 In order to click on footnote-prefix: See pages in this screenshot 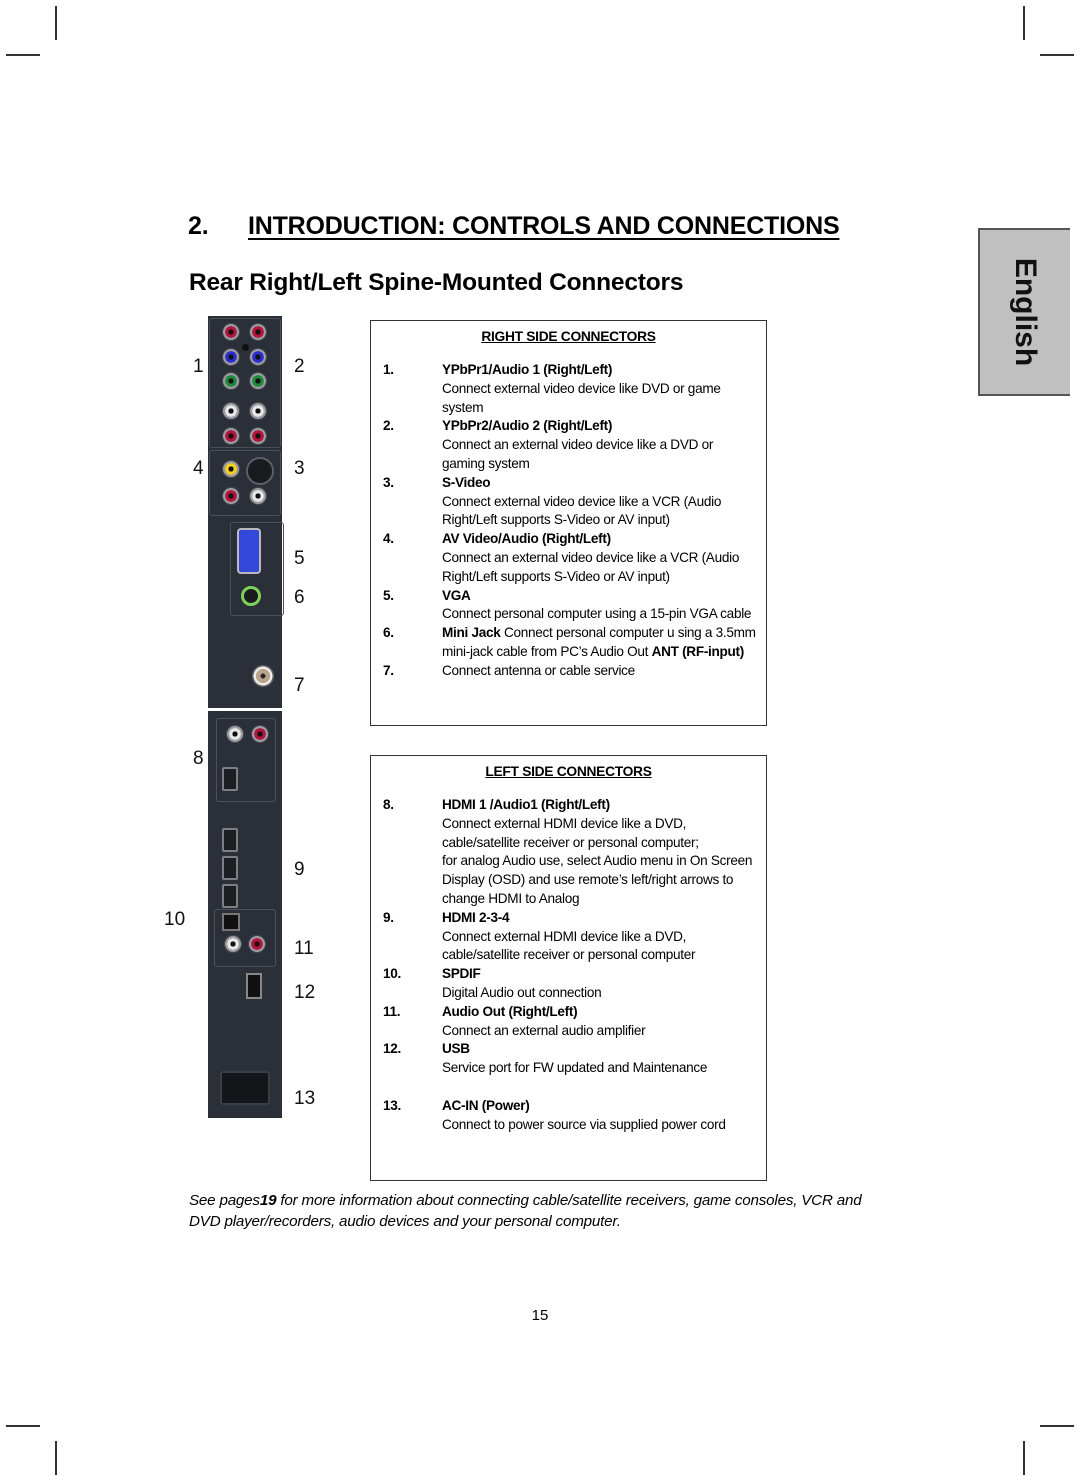, I will do `click(224, 1200)`.